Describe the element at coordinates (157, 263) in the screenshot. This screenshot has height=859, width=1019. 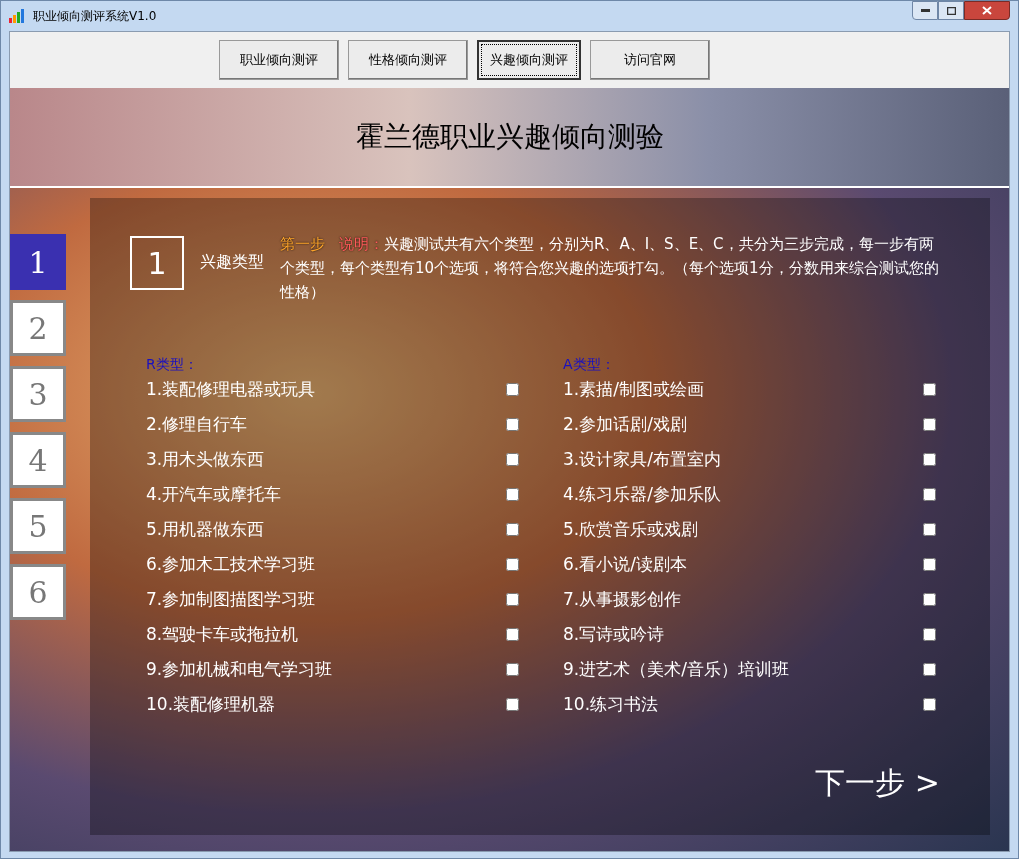
I see `step-number: 1` at that location.